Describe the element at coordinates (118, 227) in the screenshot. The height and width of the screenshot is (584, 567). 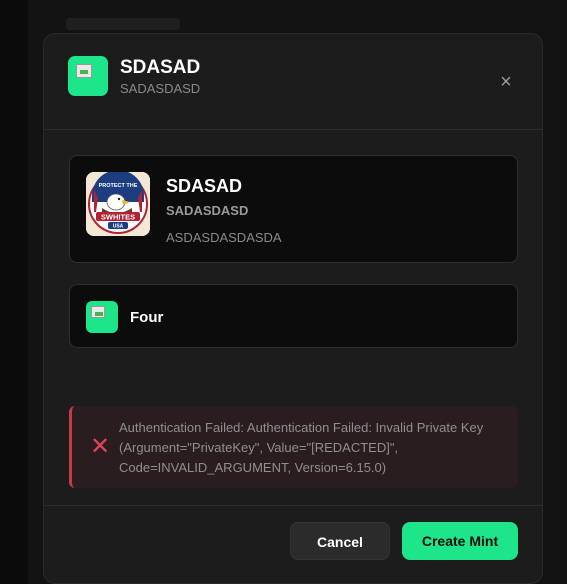
I see `token-image-text-bottom: USA` at that location.